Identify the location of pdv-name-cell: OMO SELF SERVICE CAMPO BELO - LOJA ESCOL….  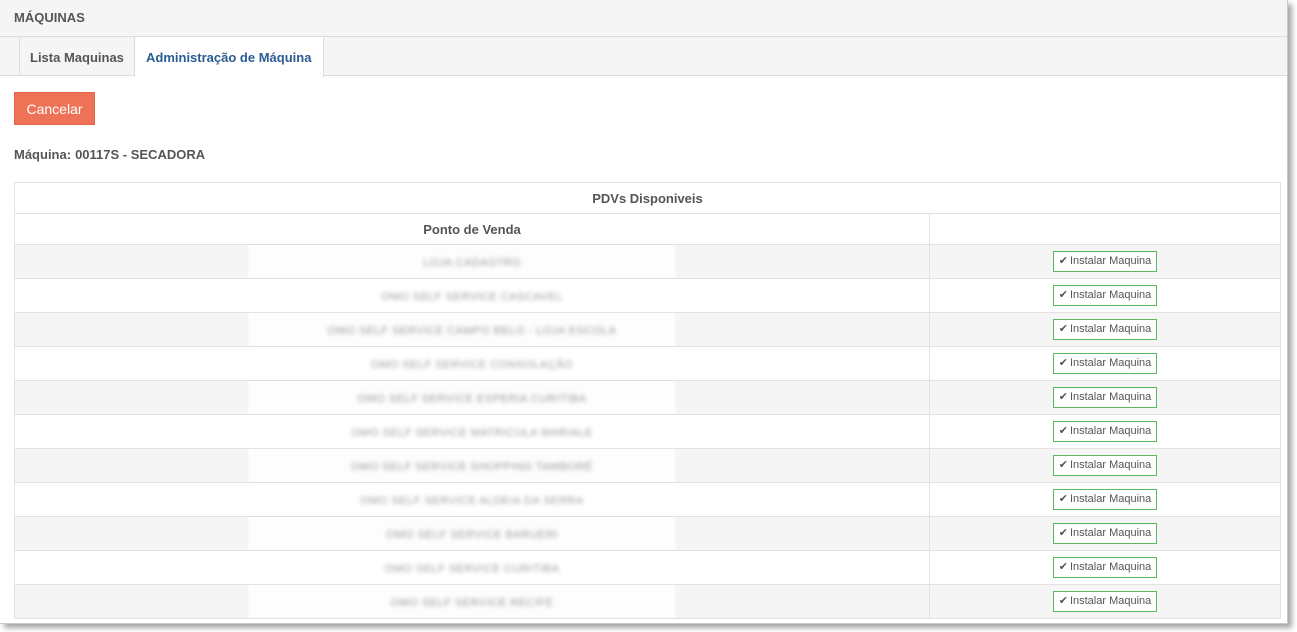
(472, 329).